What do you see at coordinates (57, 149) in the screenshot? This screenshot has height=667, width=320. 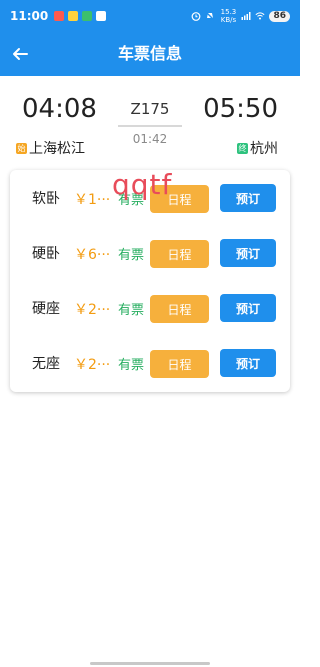 I see `departure-station-name: 上海松江` at bounding box center [57, 149].